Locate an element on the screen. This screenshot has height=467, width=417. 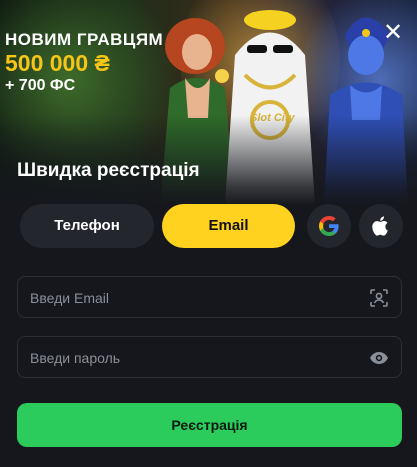
email-field-container is located at coordinates (209, 297).